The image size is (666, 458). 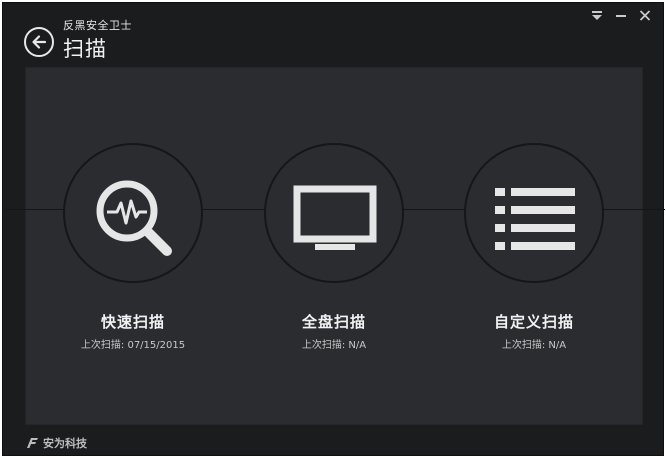 What do you see at coordinates (535, 219) in the screenshot?
I see `list-icon` at bounding box center [535, 219].